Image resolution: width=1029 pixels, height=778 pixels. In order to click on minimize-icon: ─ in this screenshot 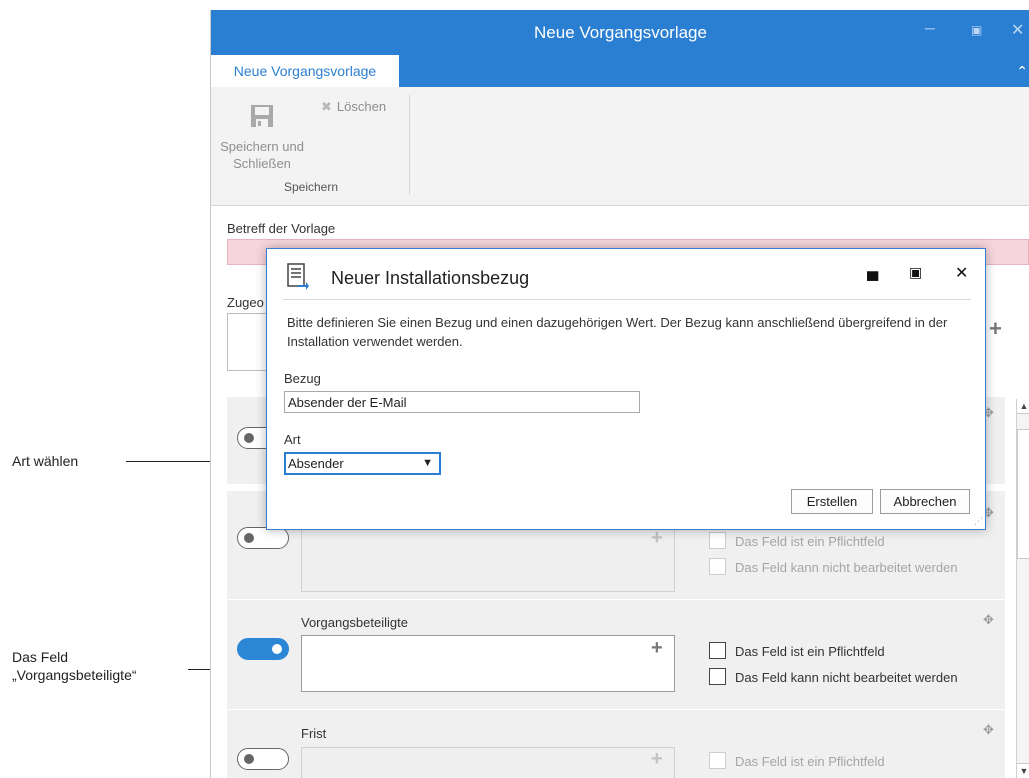, I will do `click(930, 28)`.